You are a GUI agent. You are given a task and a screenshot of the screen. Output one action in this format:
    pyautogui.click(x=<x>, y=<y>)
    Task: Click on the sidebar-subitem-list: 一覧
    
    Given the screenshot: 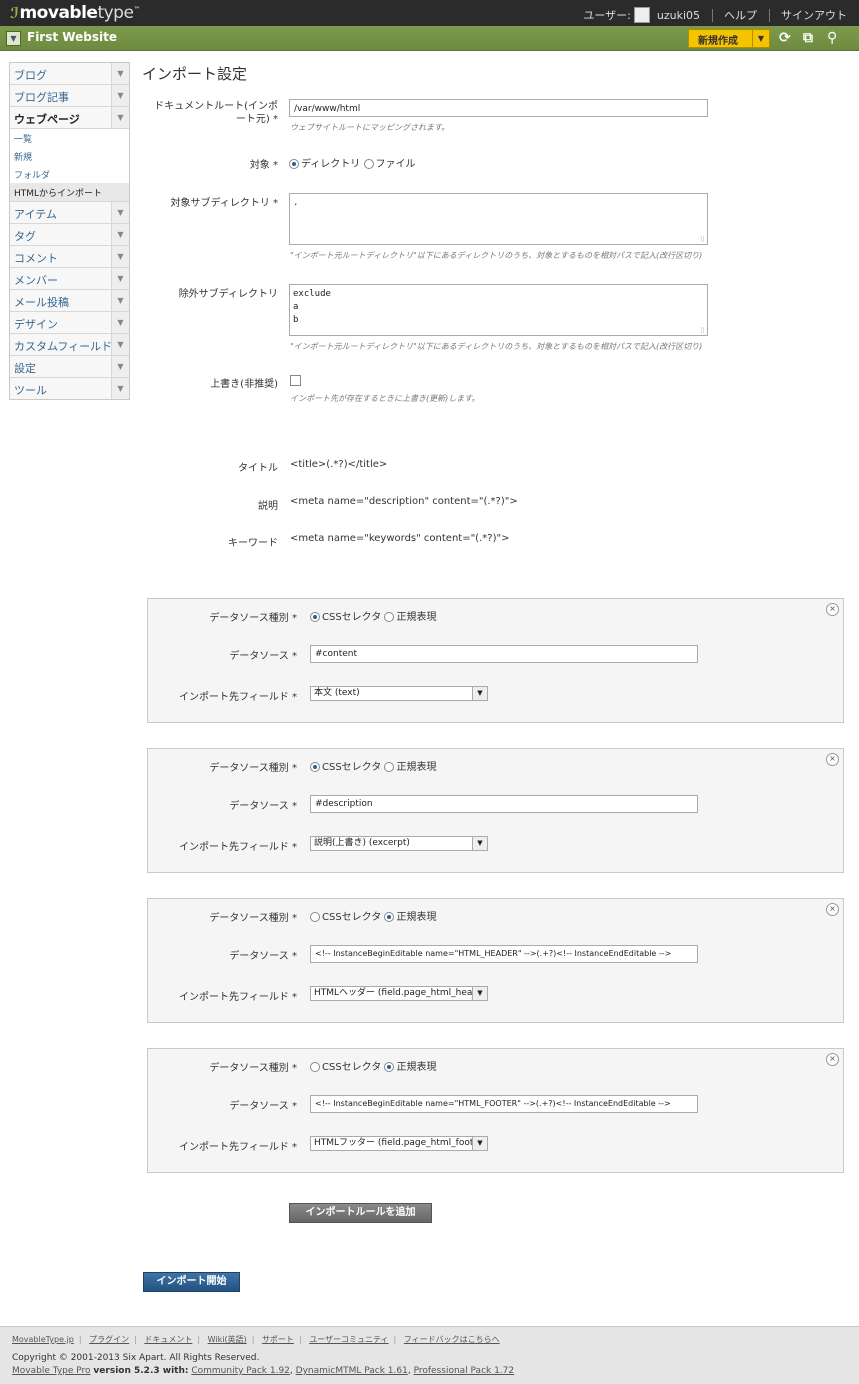 What is the action you would take?
    pyautogui.click(x=69, y=138)
    